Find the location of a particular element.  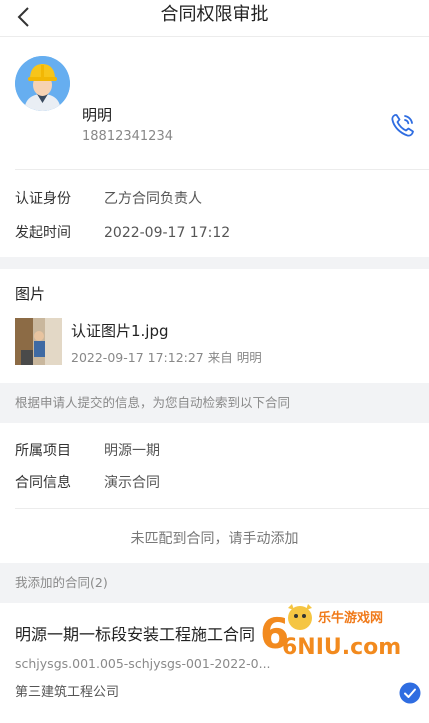

pictures-title: 图片 is located at coordinates (30, 294).